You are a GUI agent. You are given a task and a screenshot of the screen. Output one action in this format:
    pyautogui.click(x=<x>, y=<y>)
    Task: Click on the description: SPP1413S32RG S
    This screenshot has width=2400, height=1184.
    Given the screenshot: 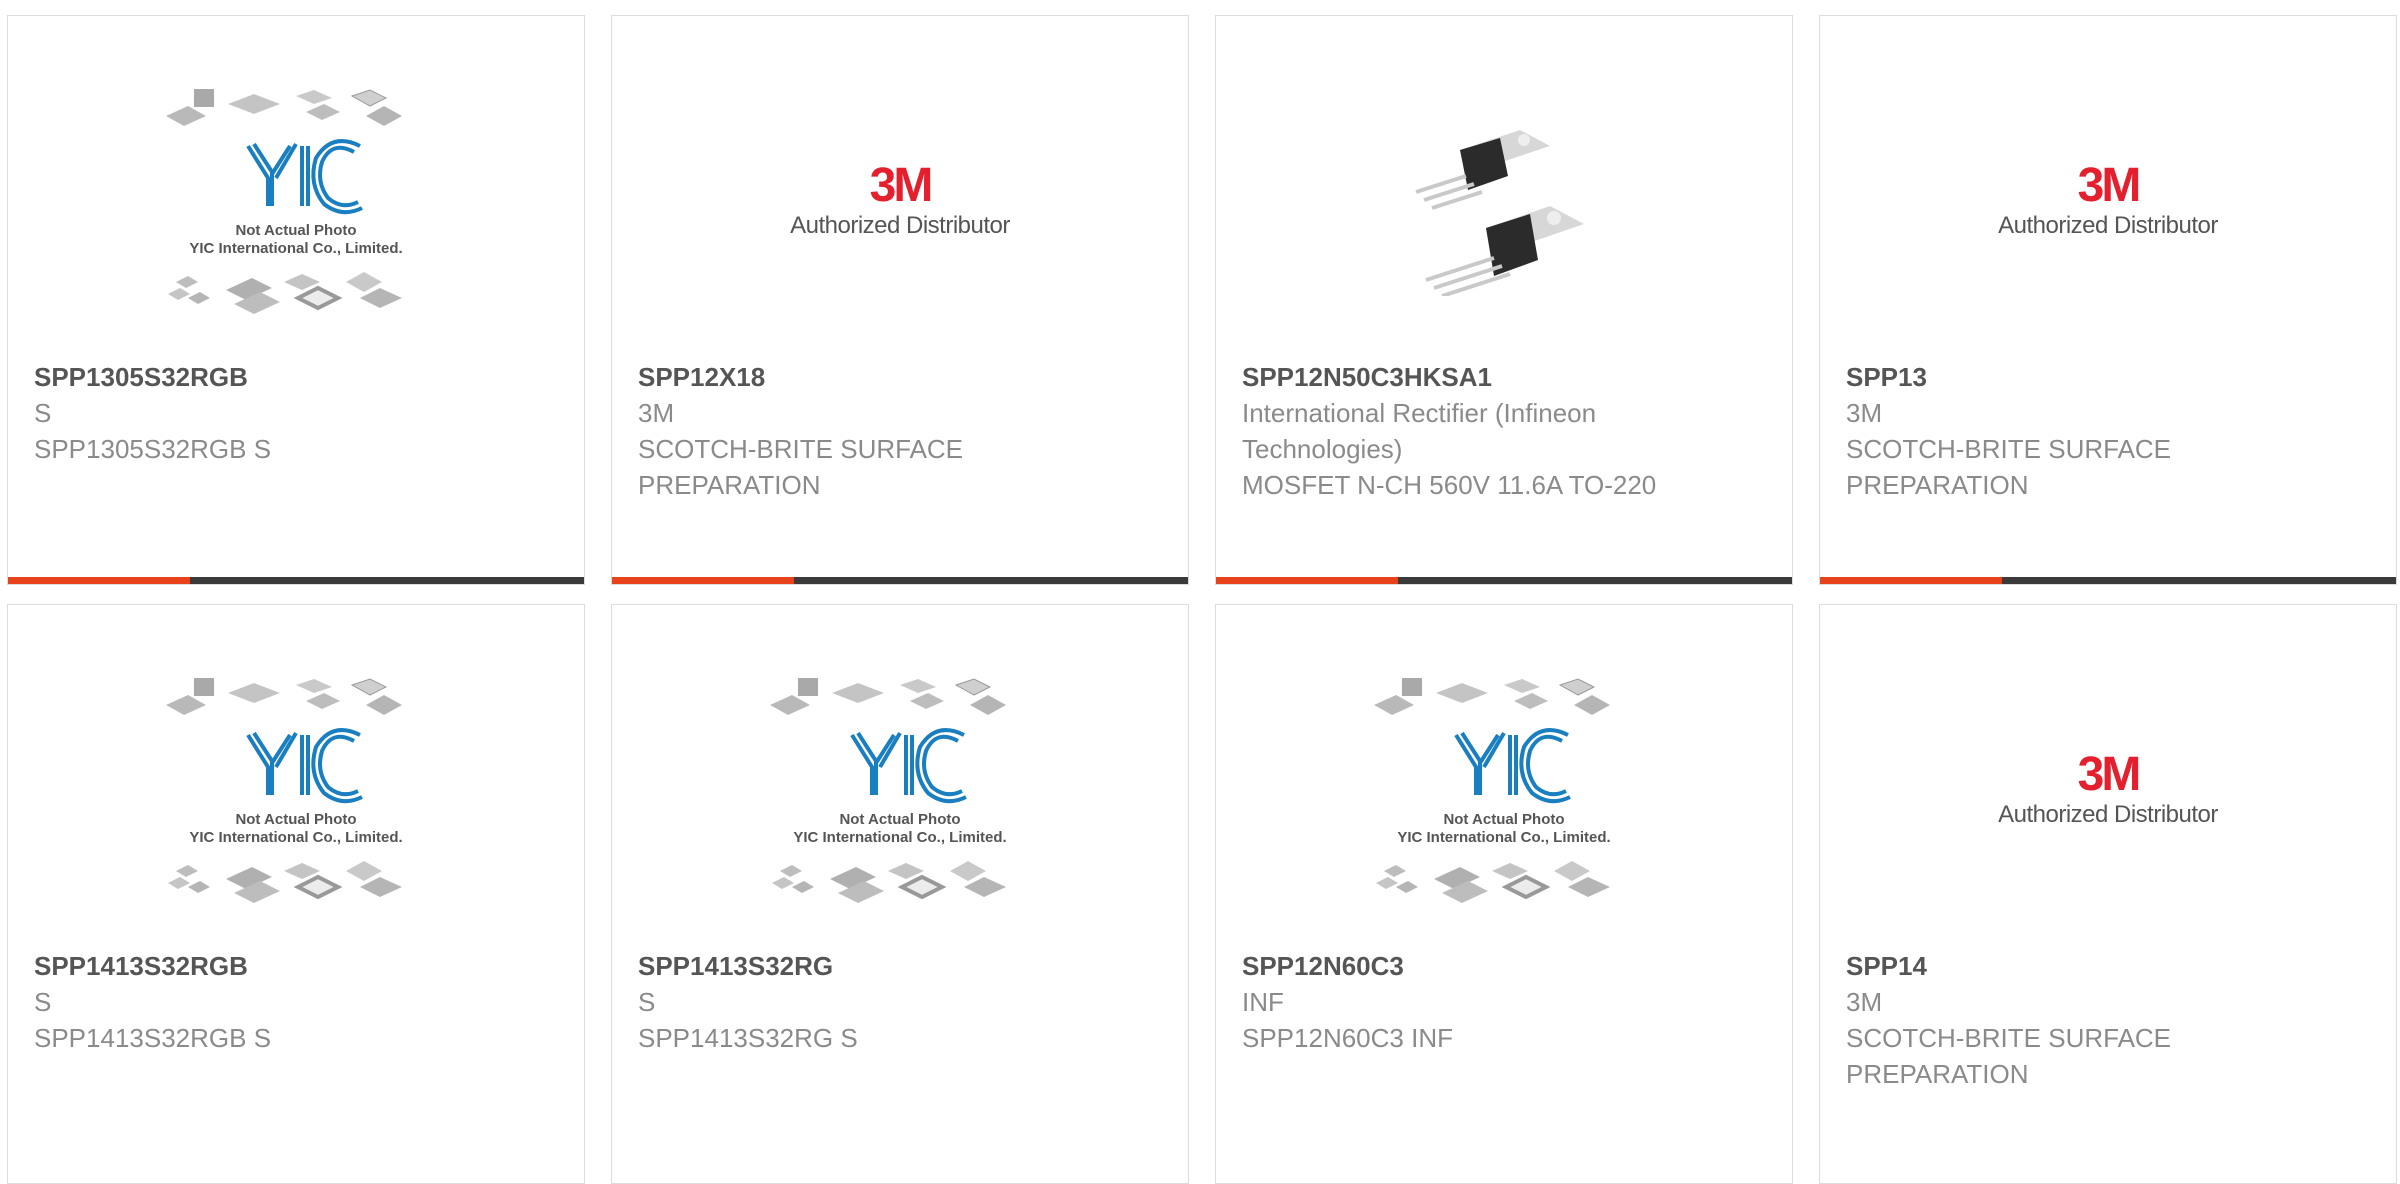 What is the action you would take?
    pyautogui.click(x=748, y=1038)
    